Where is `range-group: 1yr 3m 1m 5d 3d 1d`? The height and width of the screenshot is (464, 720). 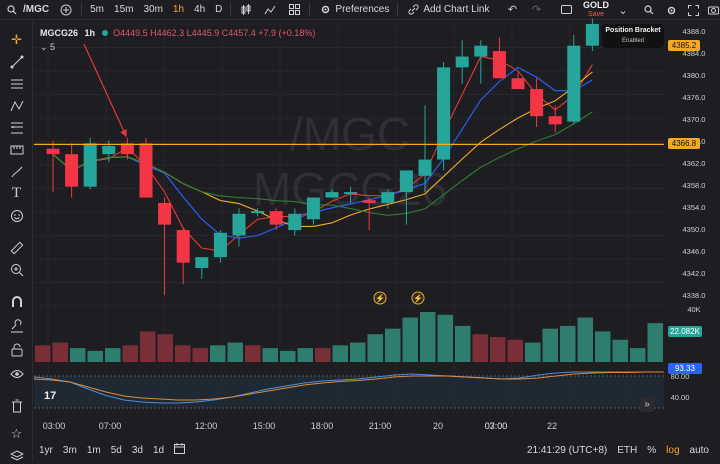
range-group: 1yr 3m 1m 5d 3d 1d is located at coordinates (101, 450).